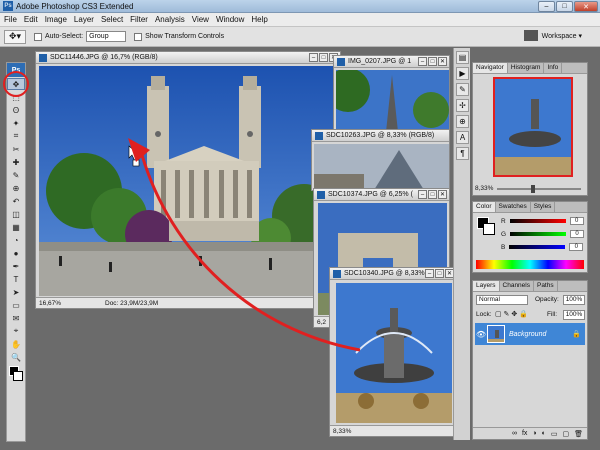  What do you see at coordinates (462, 121) in the screenshot?
I see `clone-source-icon: ⊕` at bounding box center [462, 121].